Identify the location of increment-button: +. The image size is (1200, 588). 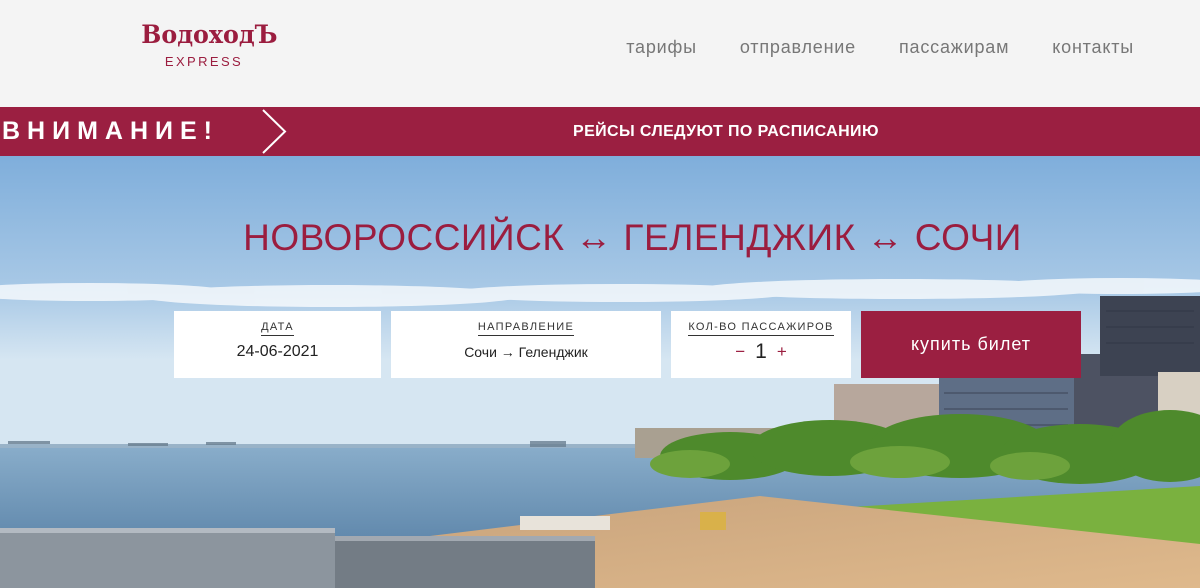
(782, 352).